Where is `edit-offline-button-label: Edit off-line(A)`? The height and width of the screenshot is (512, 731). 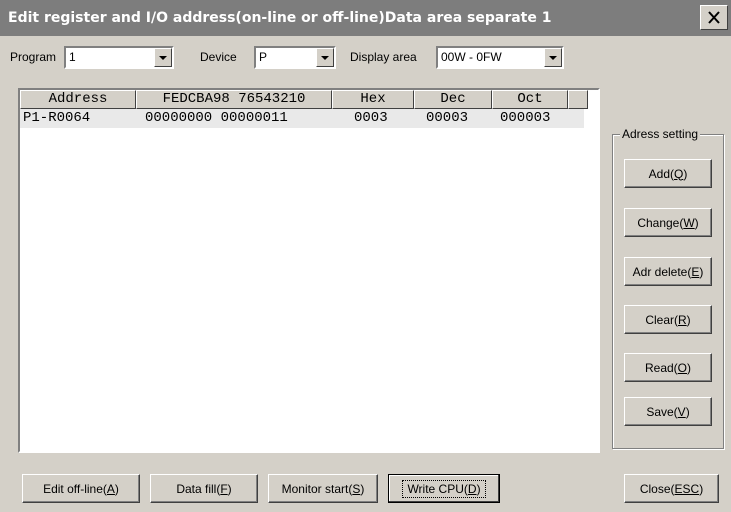 edit-offline-button-label: Edit off-line(A) is located at coordinates (81, 488).